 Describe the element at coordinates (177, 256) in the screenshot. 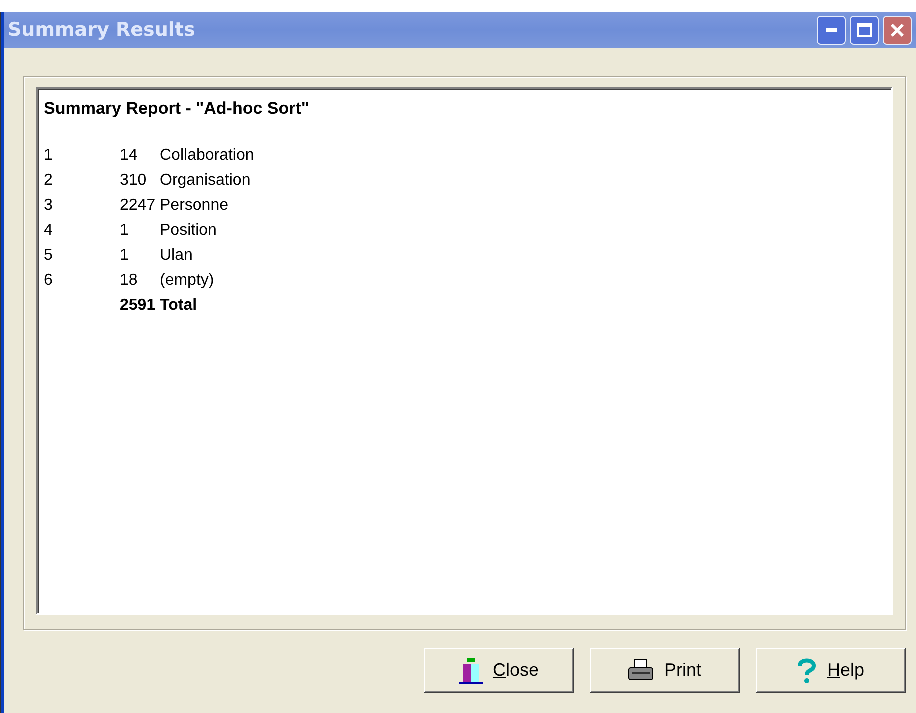

I see `row-name: Ulan` at that location.